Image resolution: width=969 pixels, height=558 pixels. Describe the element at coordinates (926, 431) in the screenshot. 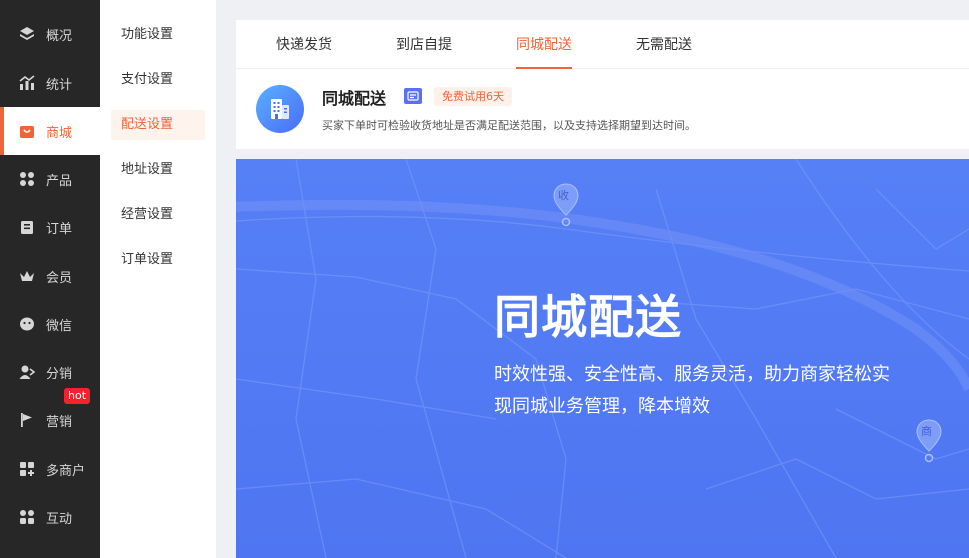

I see `pin-label: 商` at that location.